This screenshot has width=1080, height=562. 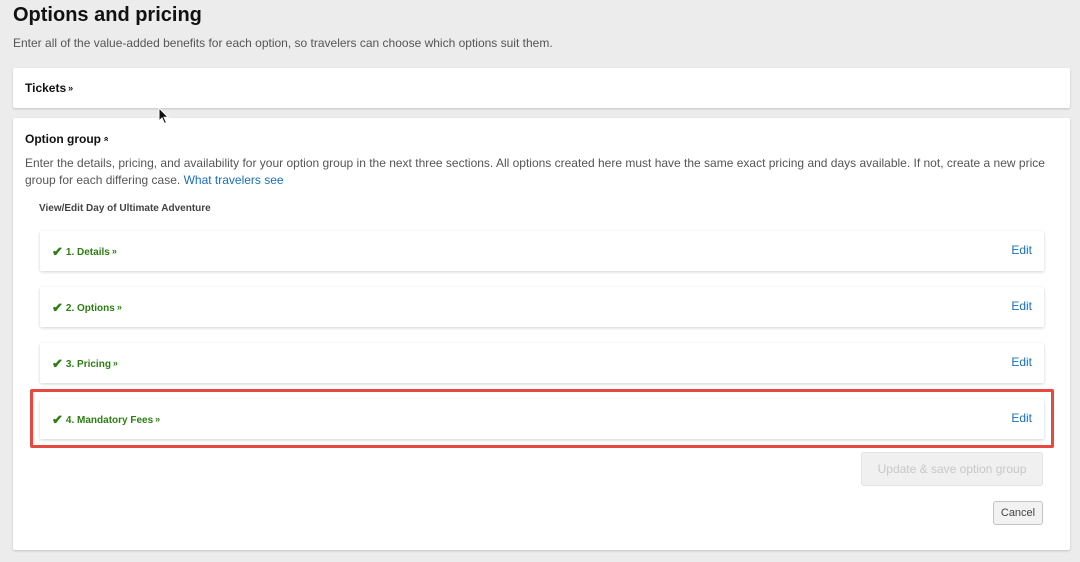 What do you see at coordinates (1021, 306) in the screenshot?
I see `step-options-edit-link: Edit` at bounding box center [1021, 306].